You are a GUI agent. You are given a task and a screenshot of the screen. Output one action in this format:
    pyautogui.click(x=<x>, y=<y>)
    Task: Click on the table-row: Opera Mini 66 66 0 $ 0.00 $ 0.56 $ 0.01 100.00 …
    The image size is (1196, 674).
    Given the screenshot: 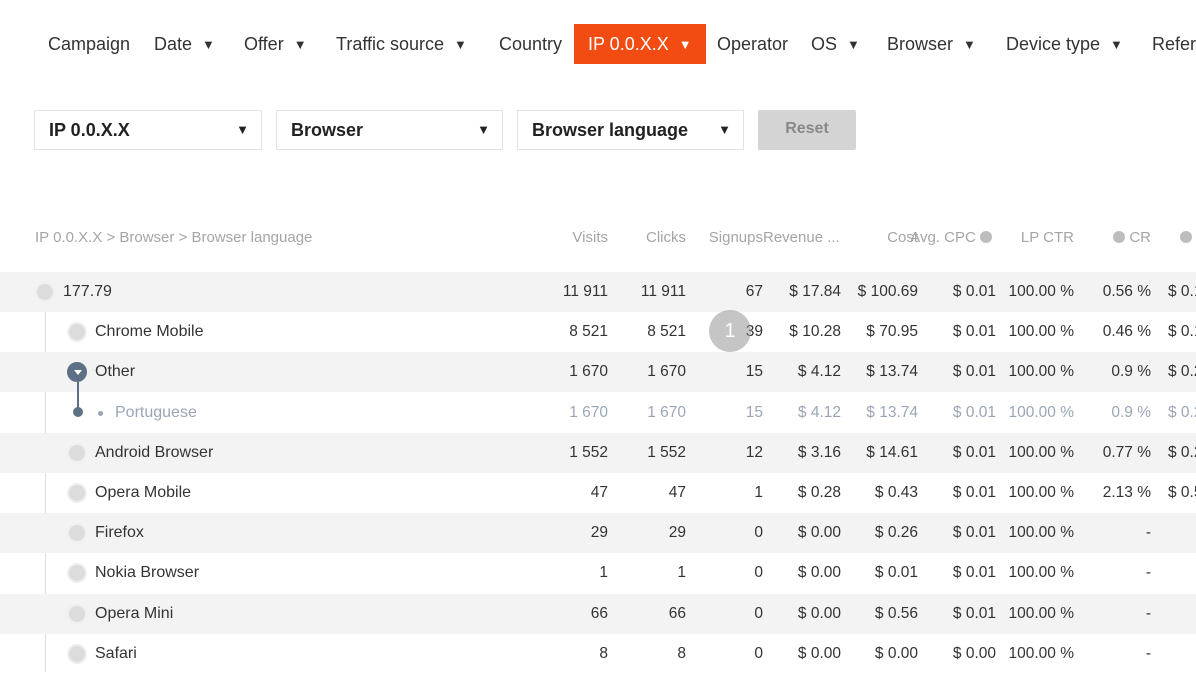 What is the action you would take?
    pyautogui.click(x=598, y=613)
    